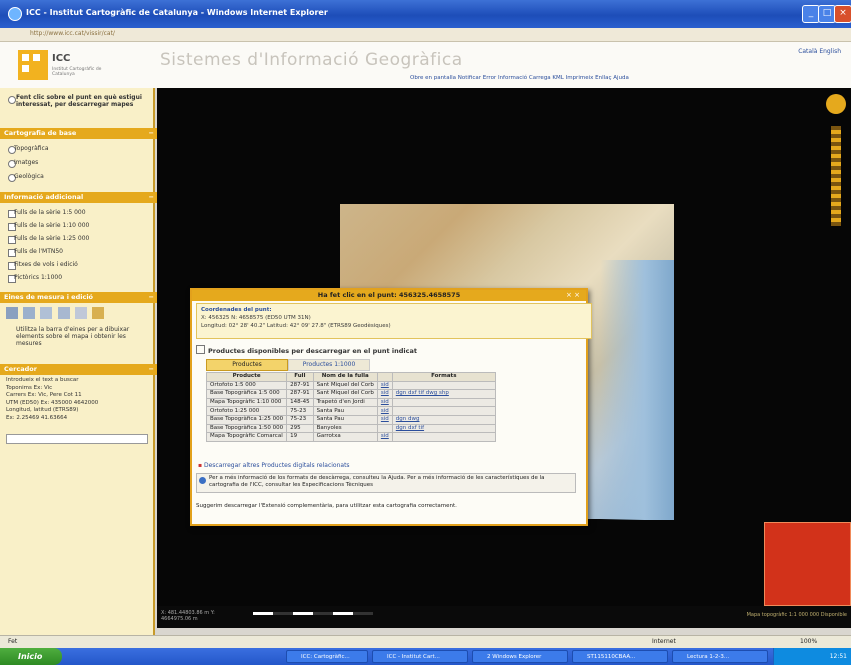 Image resolution: width=851 pixels, height=665 pixels. I want to click on table-row: Ortofoto 1:25 000 75-23 Santa Pau sid, so click(350, 411).